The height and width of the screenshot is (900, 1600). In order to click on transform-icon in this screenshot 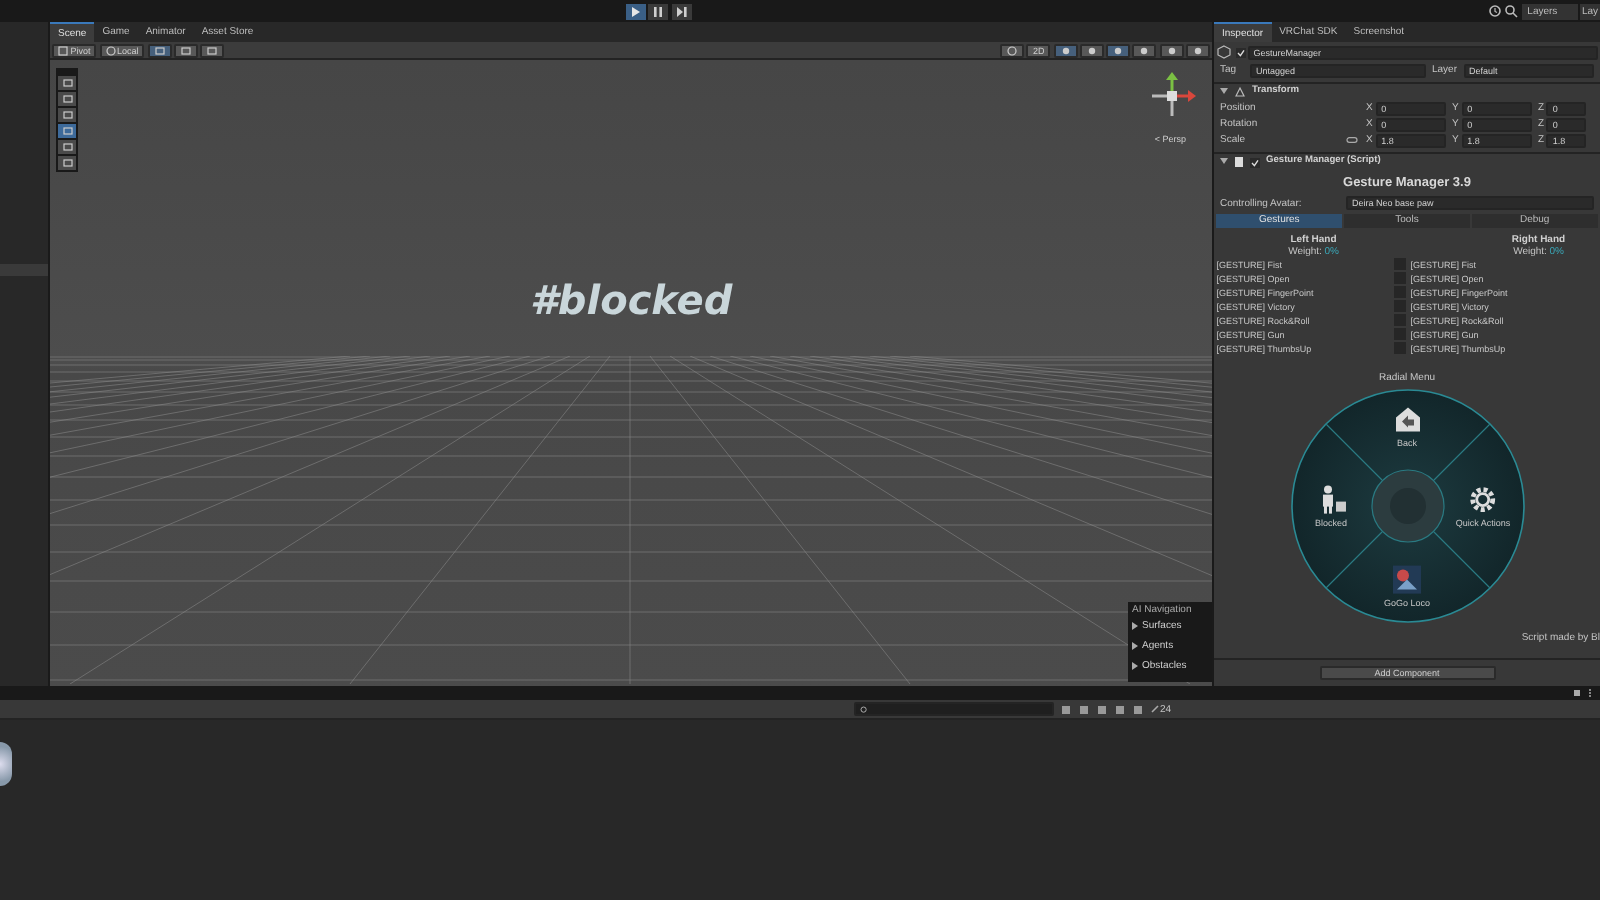, I will do `click(1240, 92)`.